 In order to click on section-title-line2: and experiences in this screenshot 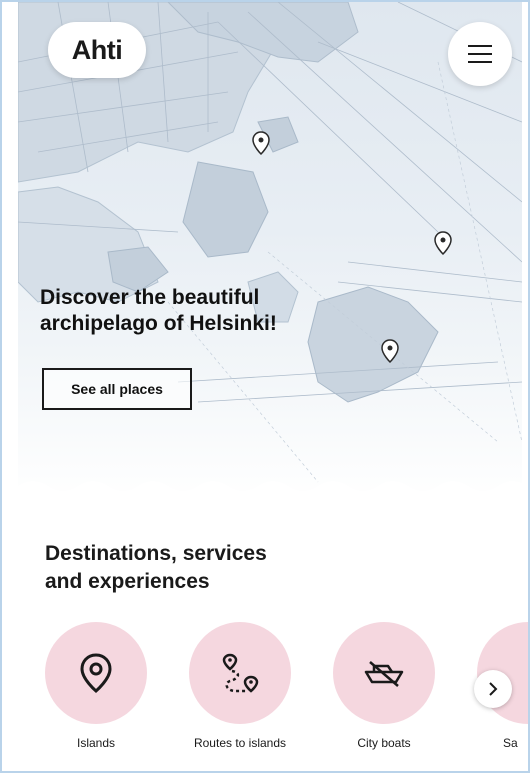, I will do `click(127, 581)`.